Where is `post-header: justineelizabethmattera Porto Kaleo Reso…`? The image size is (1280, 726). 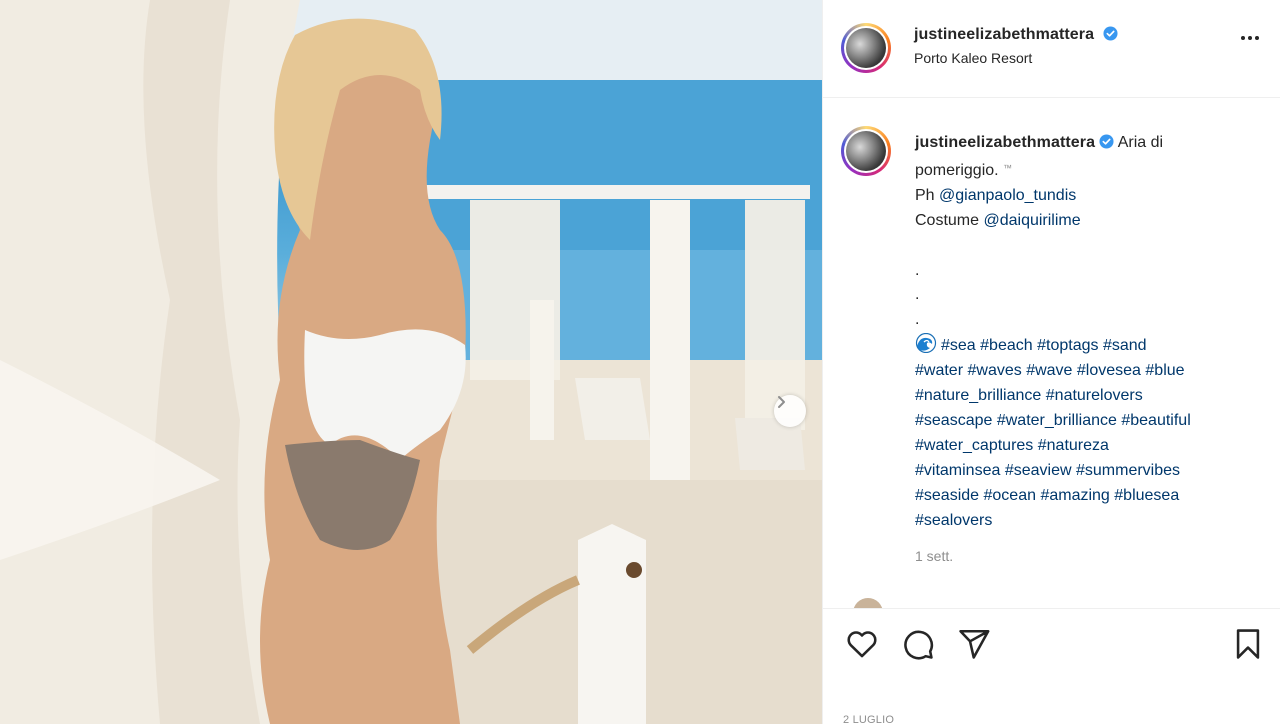 post-header: justineelizabethmattera Porto Kaleo Reso… is located at coordinates (1051, 49).